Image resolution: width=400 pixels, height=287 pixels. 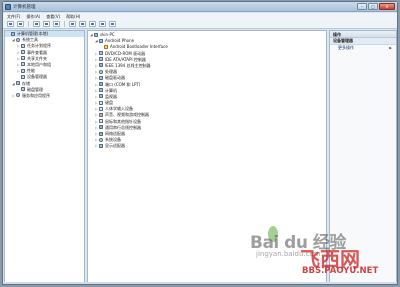 I want to click on tools-icon, so click(x=18, y=39).